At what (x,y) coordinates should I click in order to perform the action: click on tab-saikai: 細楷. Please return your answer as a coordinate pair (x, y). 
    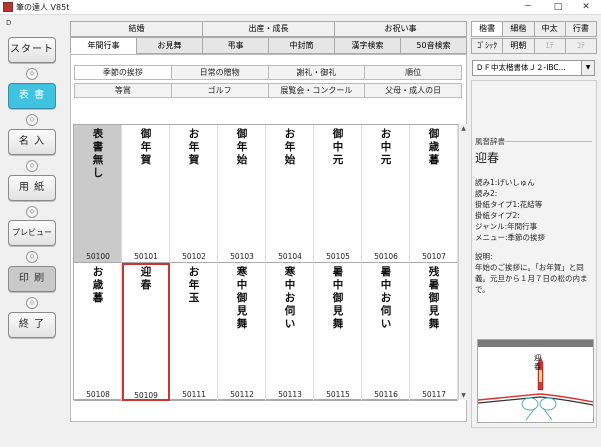
    Looking at the image, I should click on (518, 29).